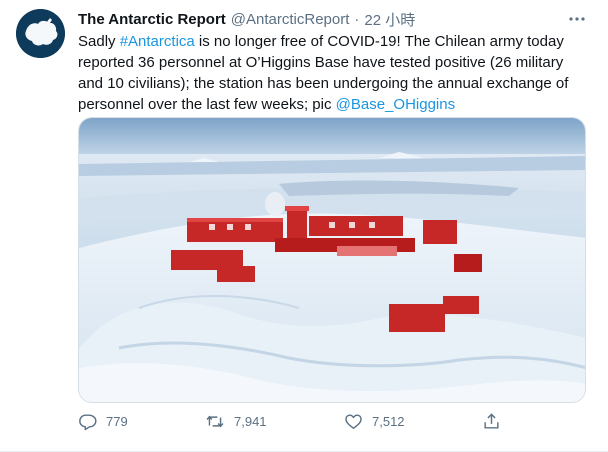  Describe the element at coordinates (88, 422) in the screenshot. I see `reply-icon` at that location.